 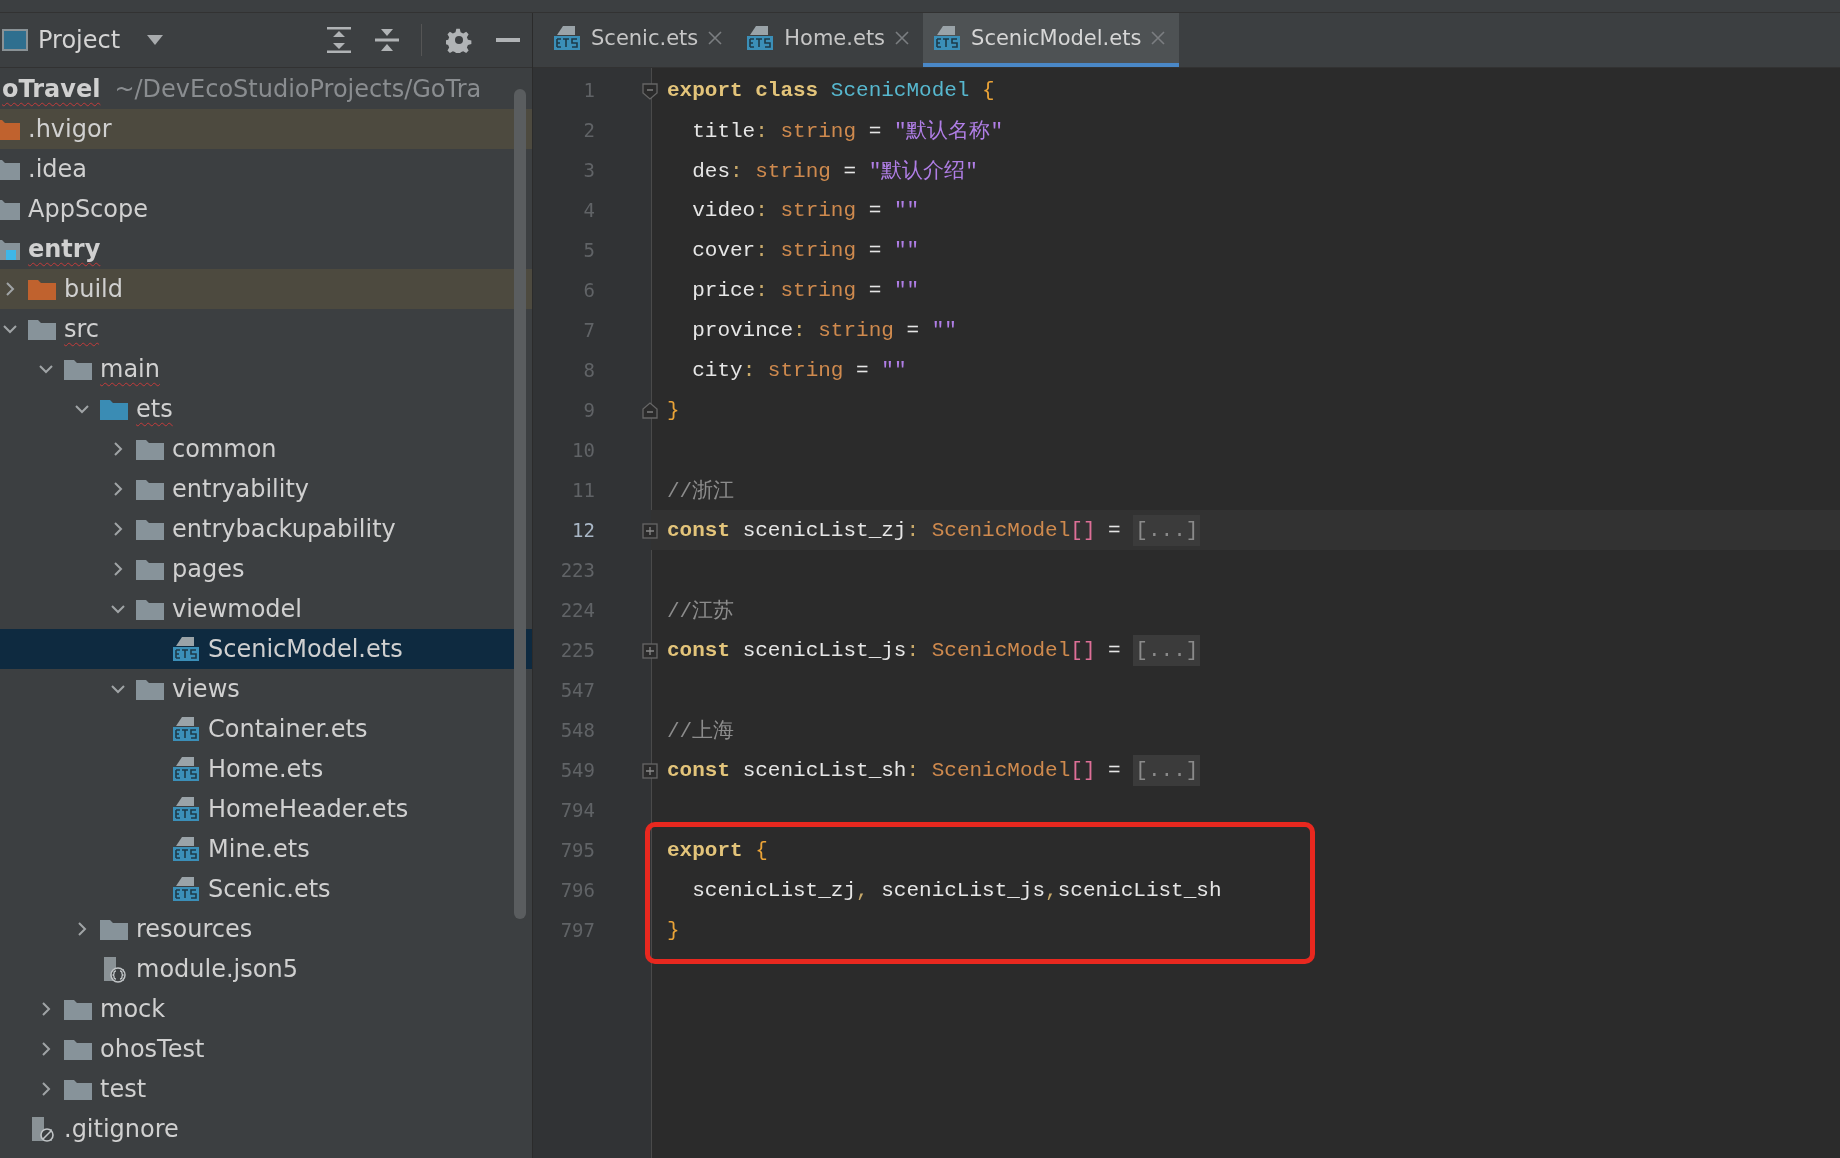 I want to click on settings-icon, so click(x=459, y=40).